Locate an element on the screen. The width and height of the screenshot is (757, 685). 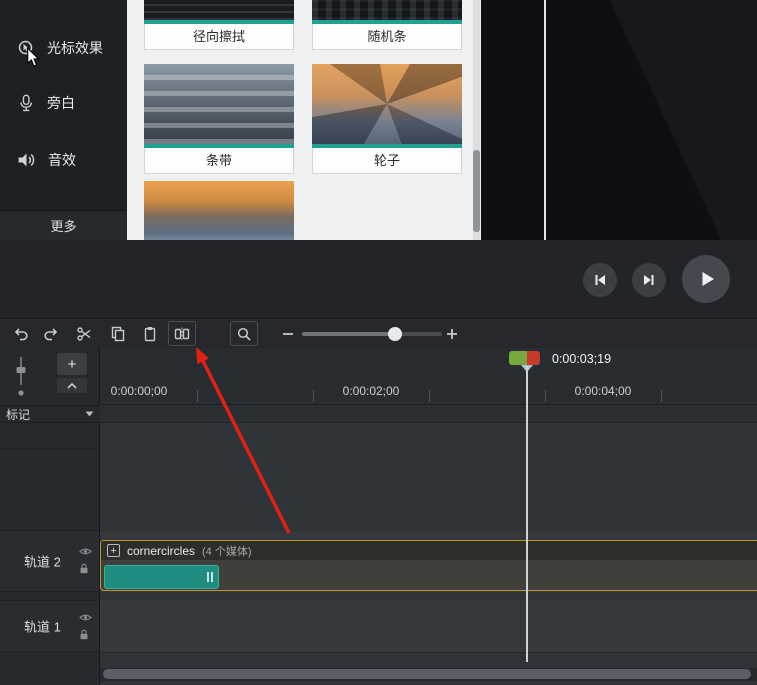
sidebar-item-label: 光标效果 is located at coordinates (75, 48).